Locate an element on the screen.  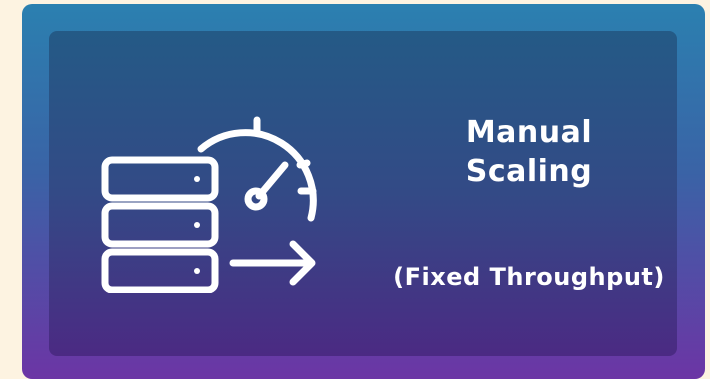
card-title-line2: Scaling is located at coordinates (529, 171).